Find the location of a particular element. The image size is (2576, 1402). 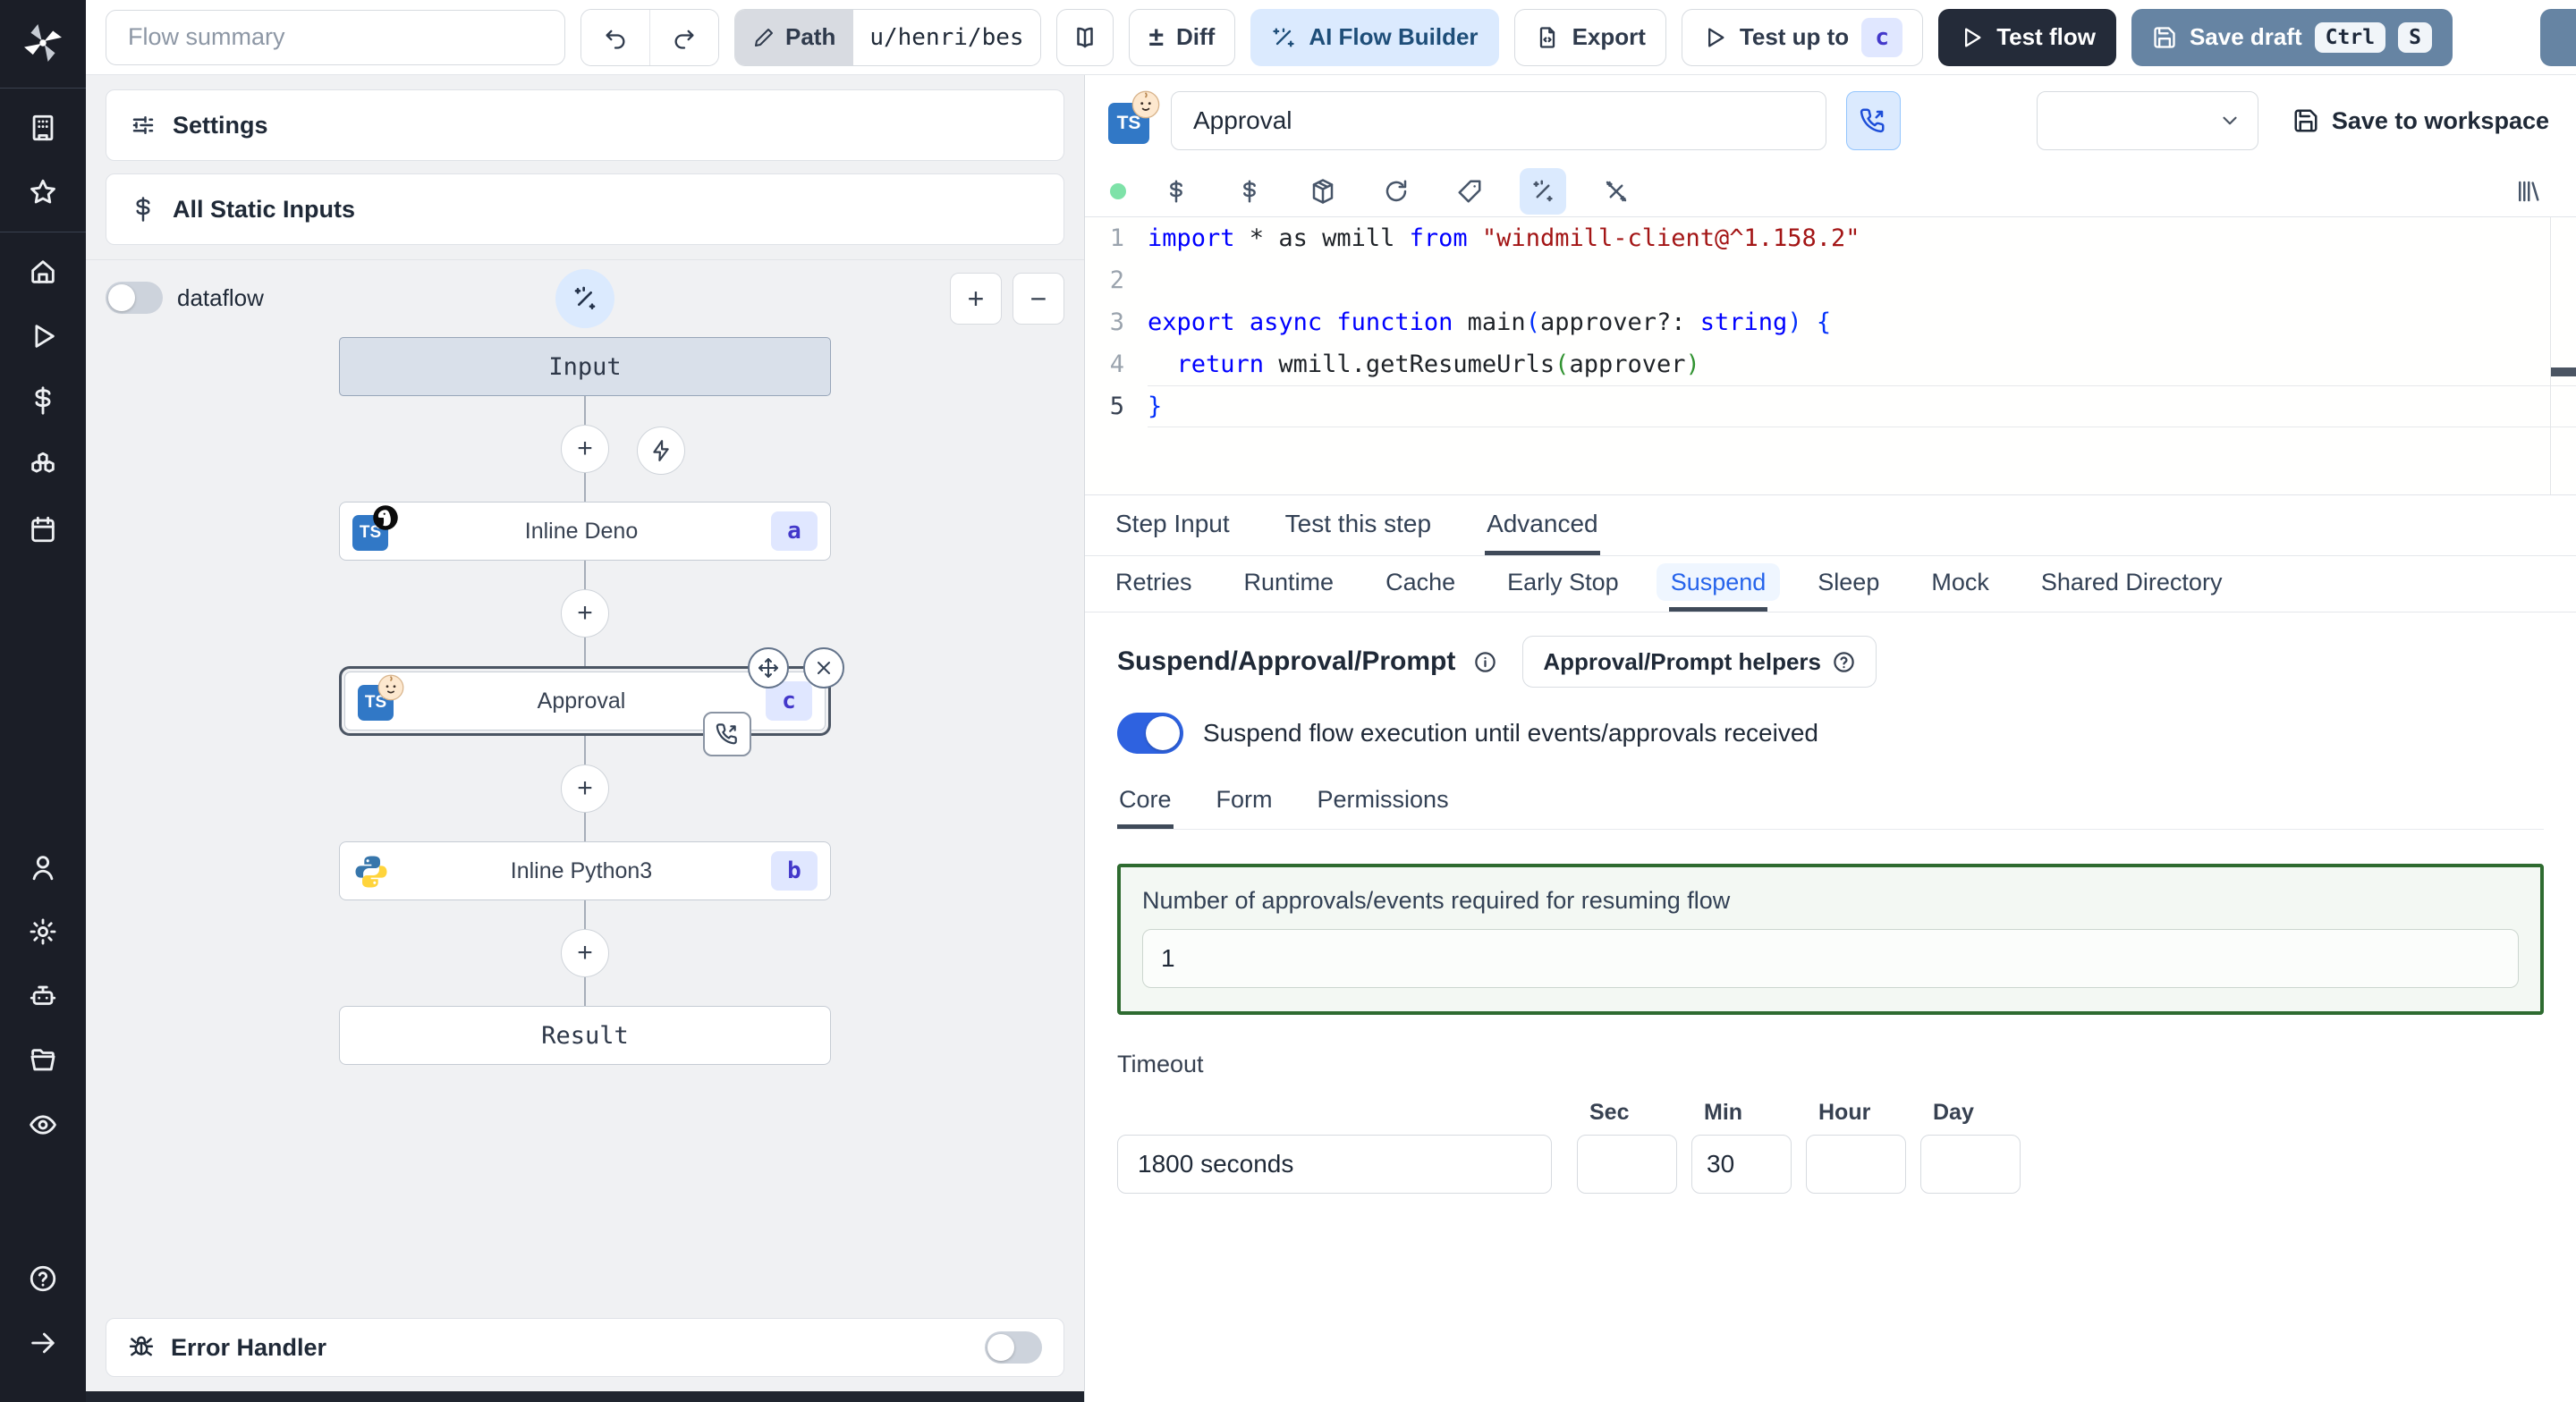

dollar-icon is located at coordinates (1176, 191).